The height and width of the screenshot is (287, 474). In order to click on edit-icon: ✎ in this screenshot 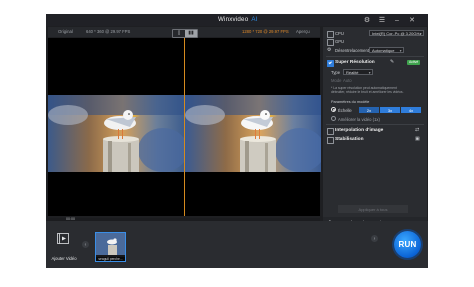, I will do `click(392, 62)`.